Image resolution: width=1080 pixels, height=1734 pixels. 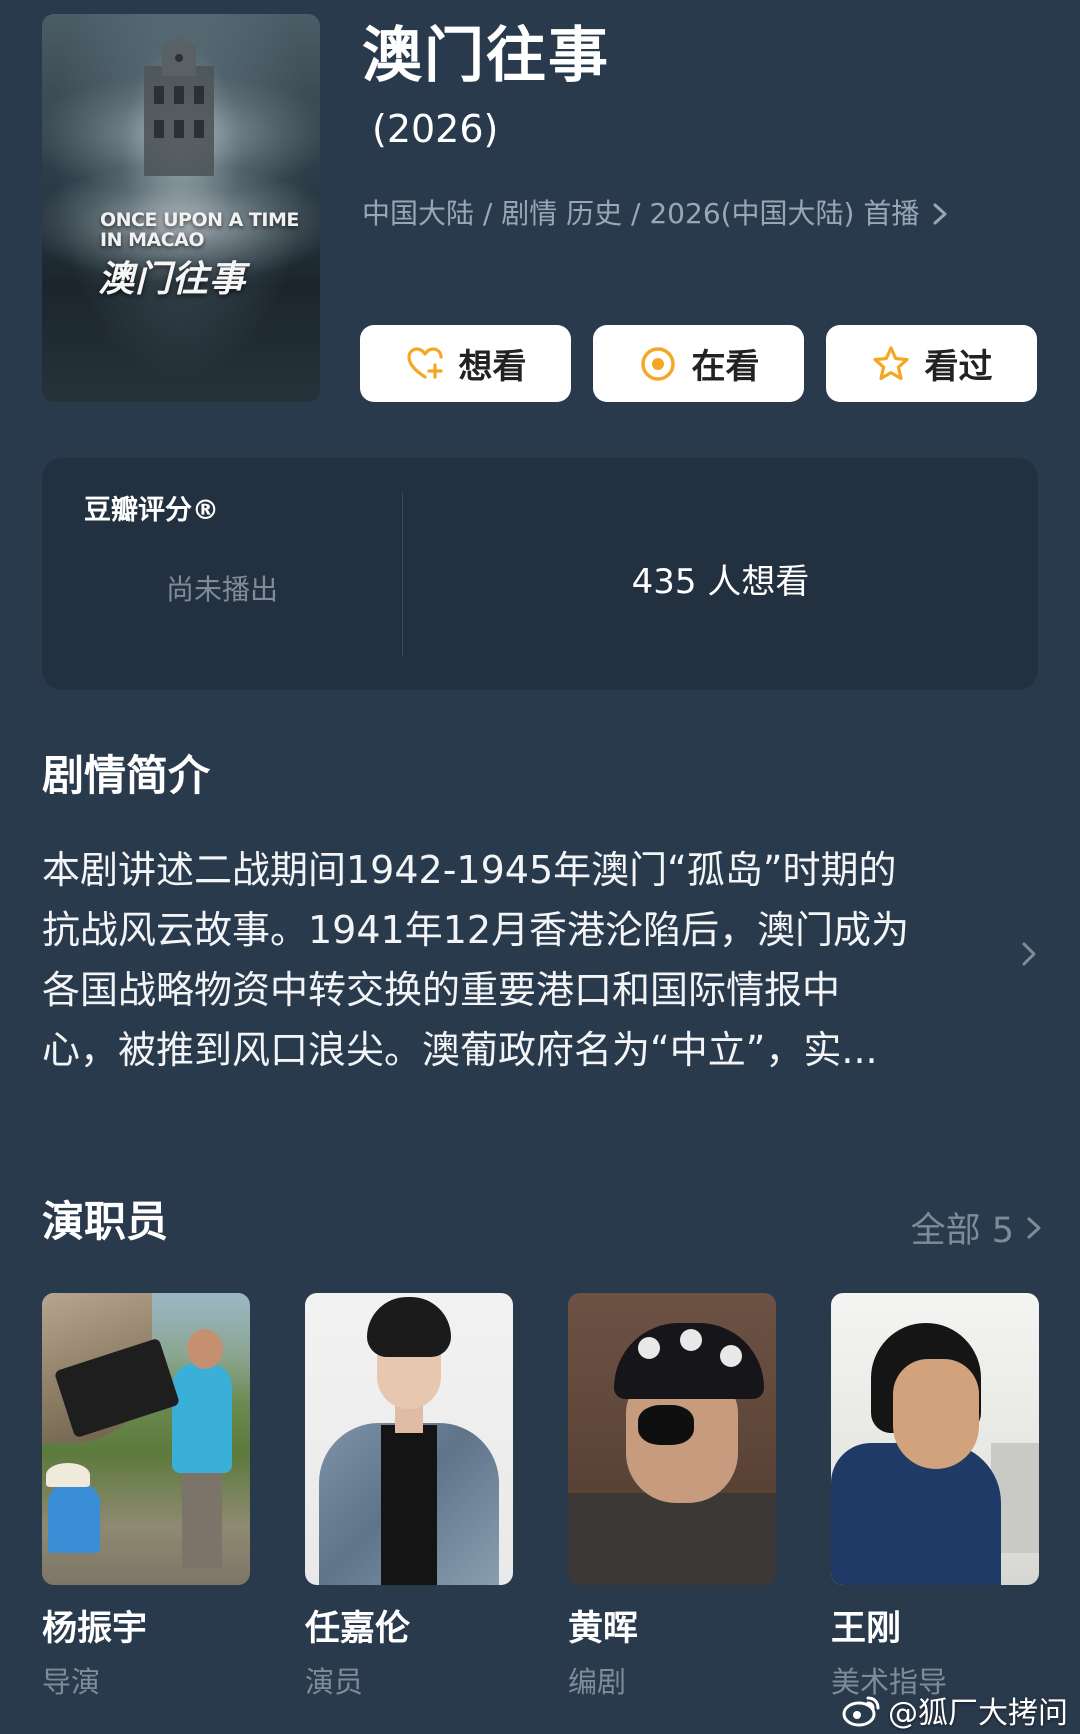 What do you see at coordinates (958, 367) in the screenshot?
I see `watched-label: 看过` at bounding box center [958, 367].